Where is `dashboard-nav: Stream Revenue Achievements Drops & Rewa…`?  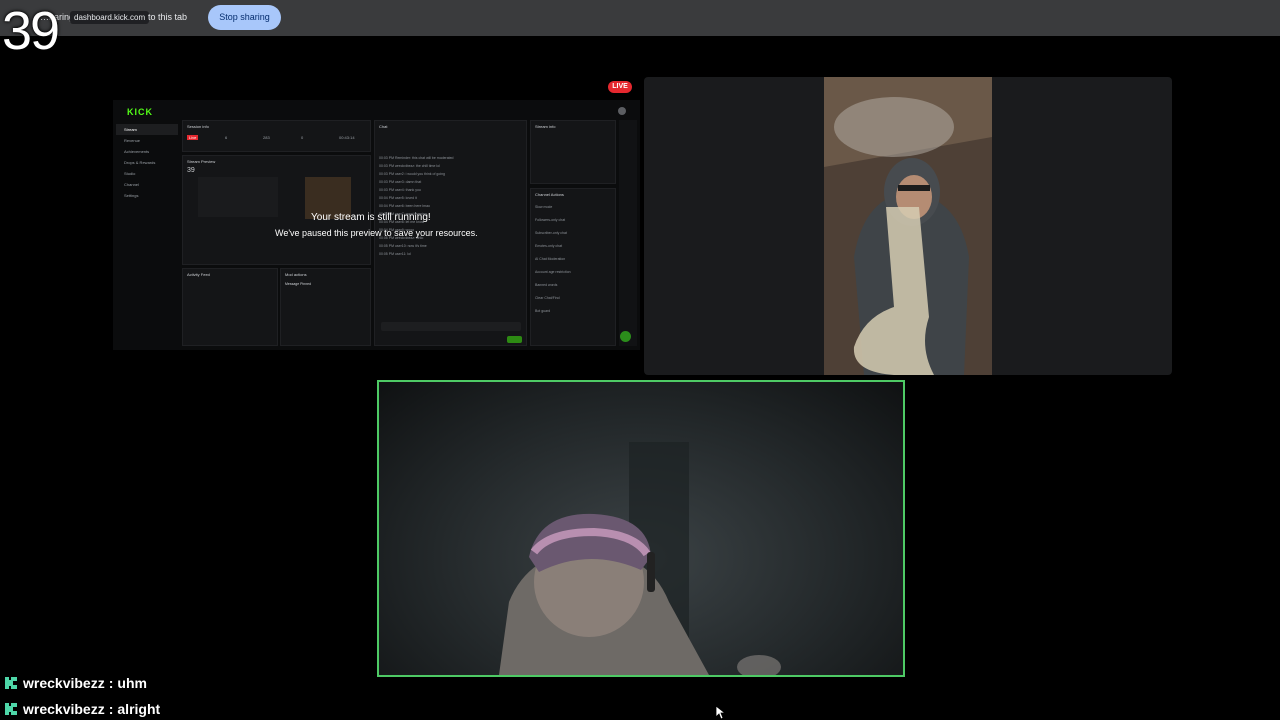 dashboard-nav: Stream Revenue Achievements Drops & Rewa… is located at coordinates (147, 162).